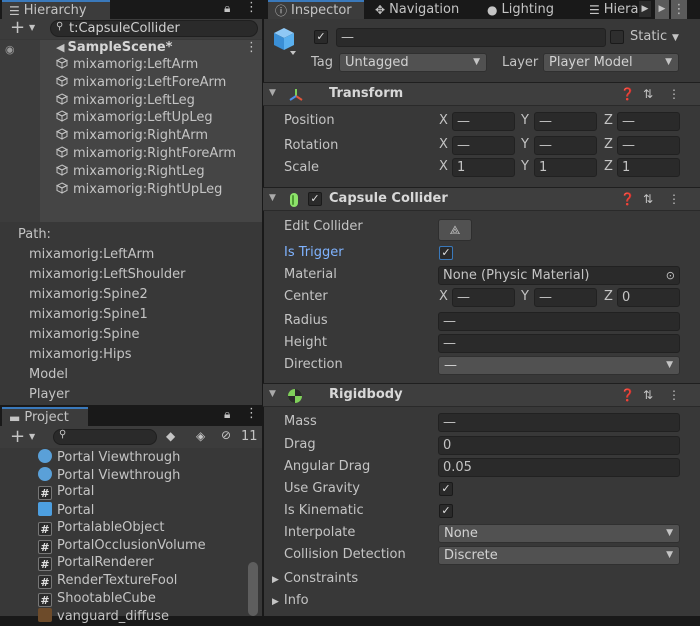 The width and height of the screenshot is (700, 626). I want to click on path-item: mixamorig:LeftArm, so click(91, 254).